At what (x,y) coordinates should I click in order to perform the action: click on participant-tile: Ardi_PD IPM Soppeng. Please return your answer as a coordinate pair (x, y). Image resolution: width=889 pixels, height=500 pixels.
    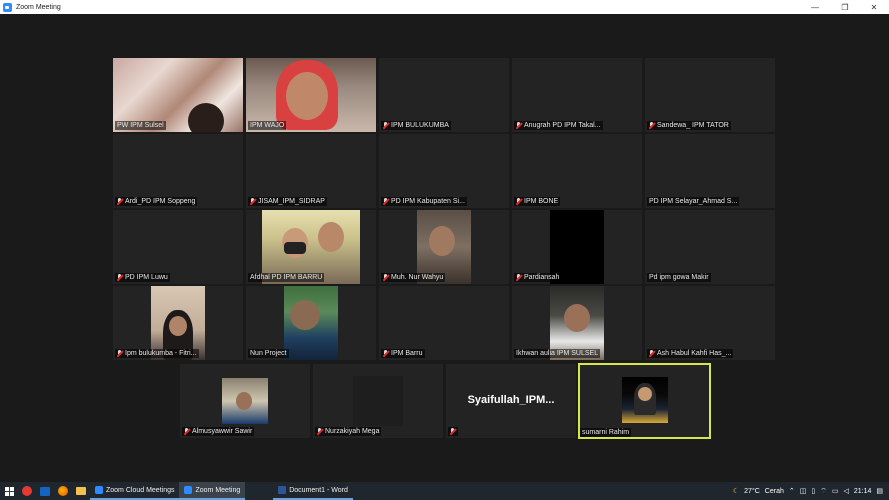
    Looking at the image, I should click on (178, 171).